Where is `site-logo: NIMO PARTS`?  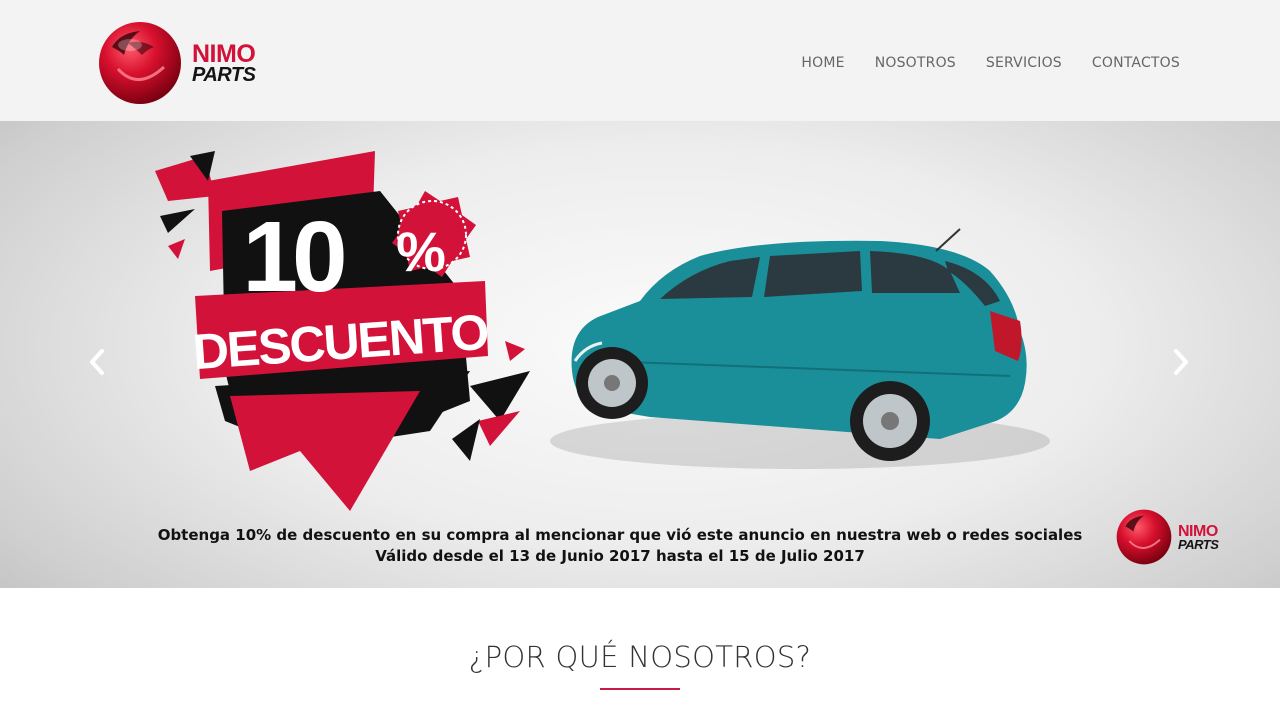
site-logo: NIMO PARTS is located at coordinates (193, 63).